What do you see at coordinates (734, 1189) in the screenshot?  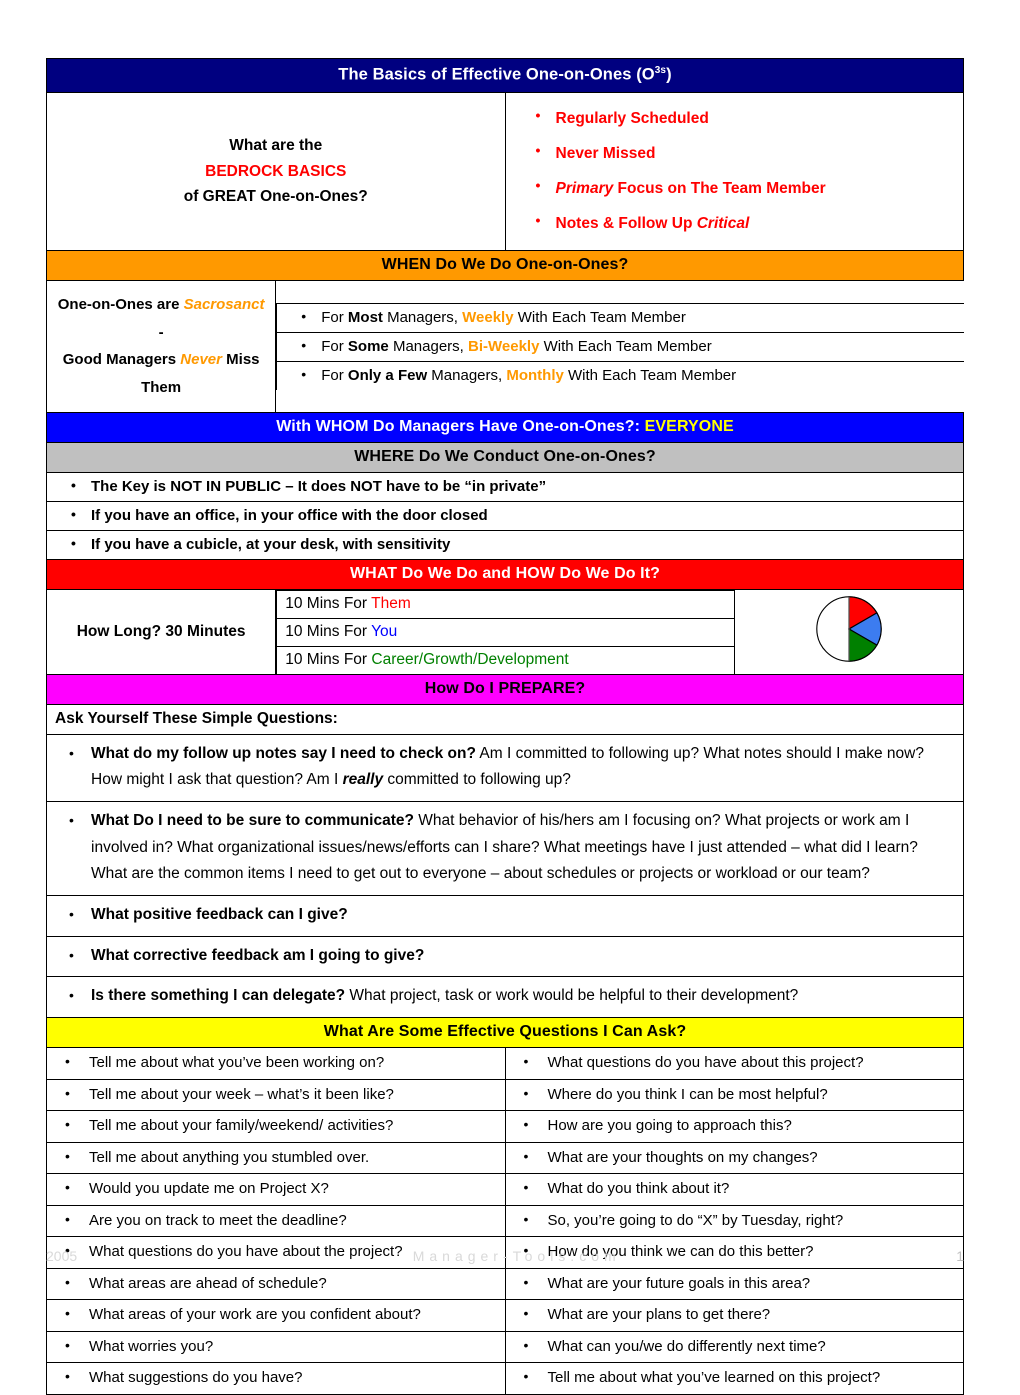 I see `question-cell-right-4: What do you think about it?` at bounding box center [734, 1189].